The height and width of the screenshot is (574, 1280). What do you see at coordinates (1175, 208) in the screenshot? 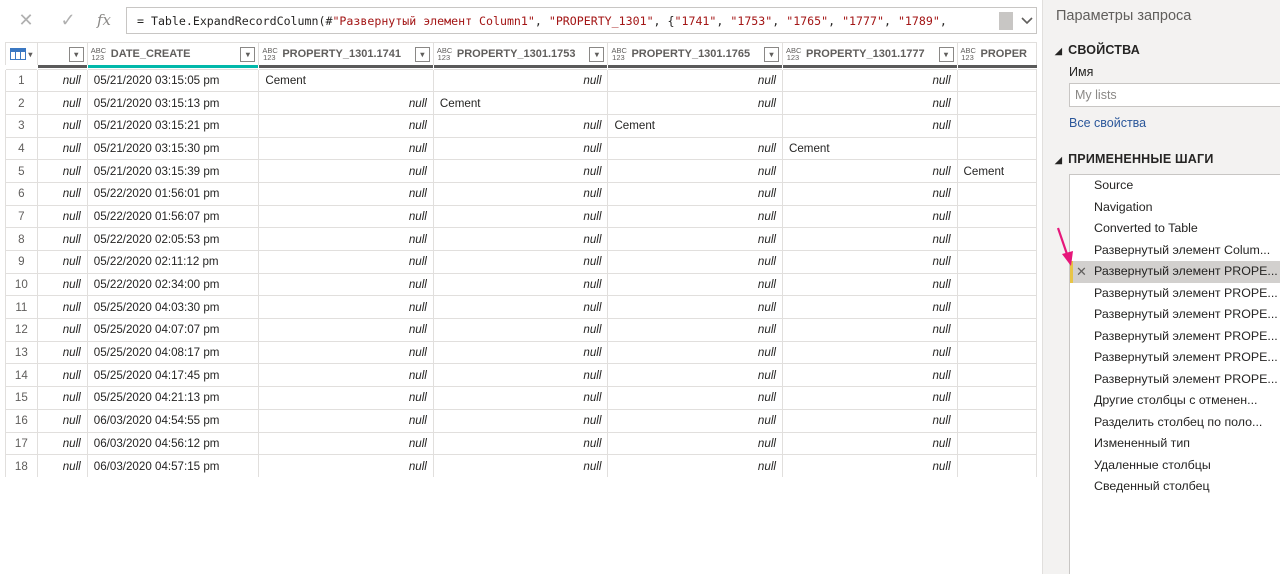
I see `applied-step-item: Navigation` at bounding box center [1175, 208].